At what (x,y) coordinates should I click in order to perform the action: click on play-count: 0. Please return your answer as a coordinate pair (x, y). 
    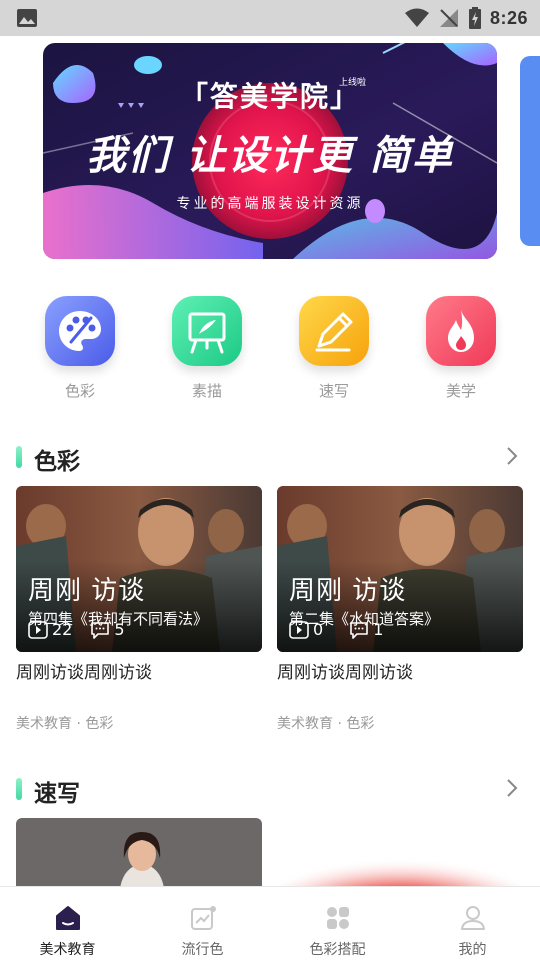
    Looking at the image, I should click on (318, 629).